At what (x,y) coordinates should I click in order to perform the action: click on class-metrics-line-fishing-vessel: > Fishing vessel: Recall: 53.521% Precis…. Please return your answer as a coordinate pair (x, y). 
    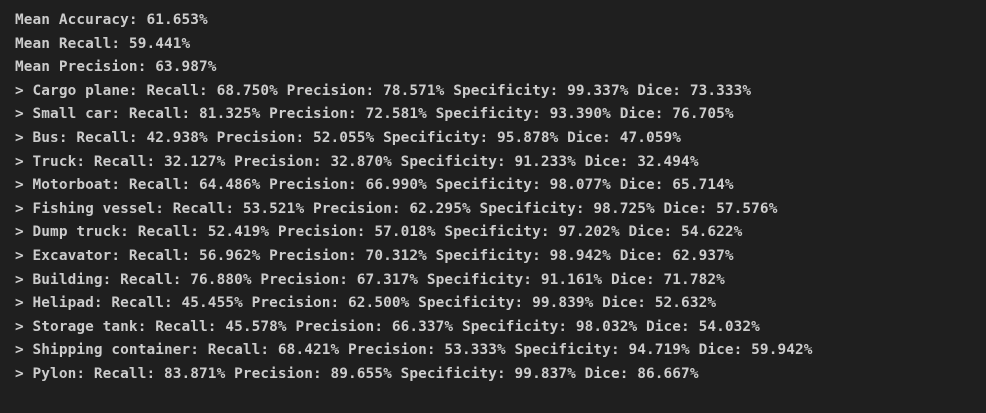
    Looking at the image, I should click on (396, 208).